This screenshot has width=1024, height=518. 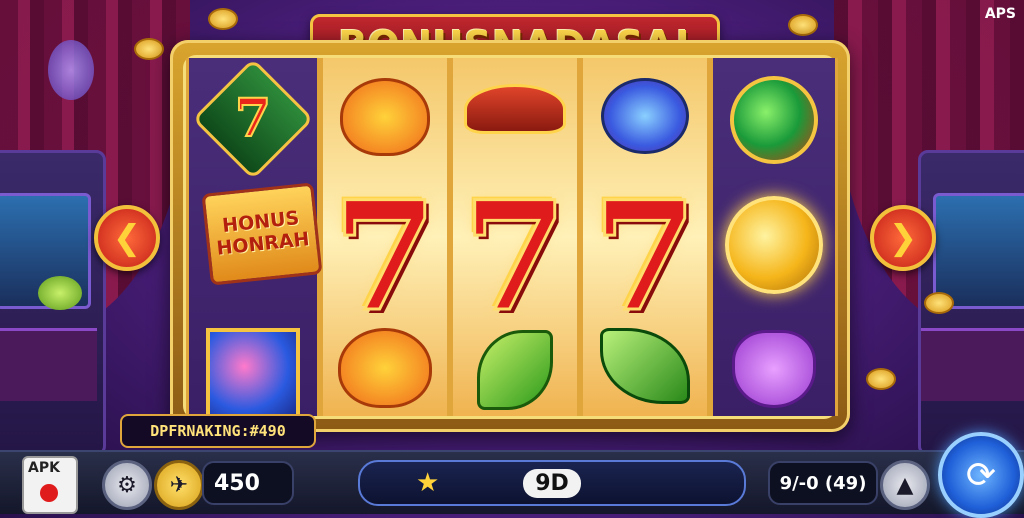 I want to click on bet-value: 9/-0 (49), so click(x=823, y=483).